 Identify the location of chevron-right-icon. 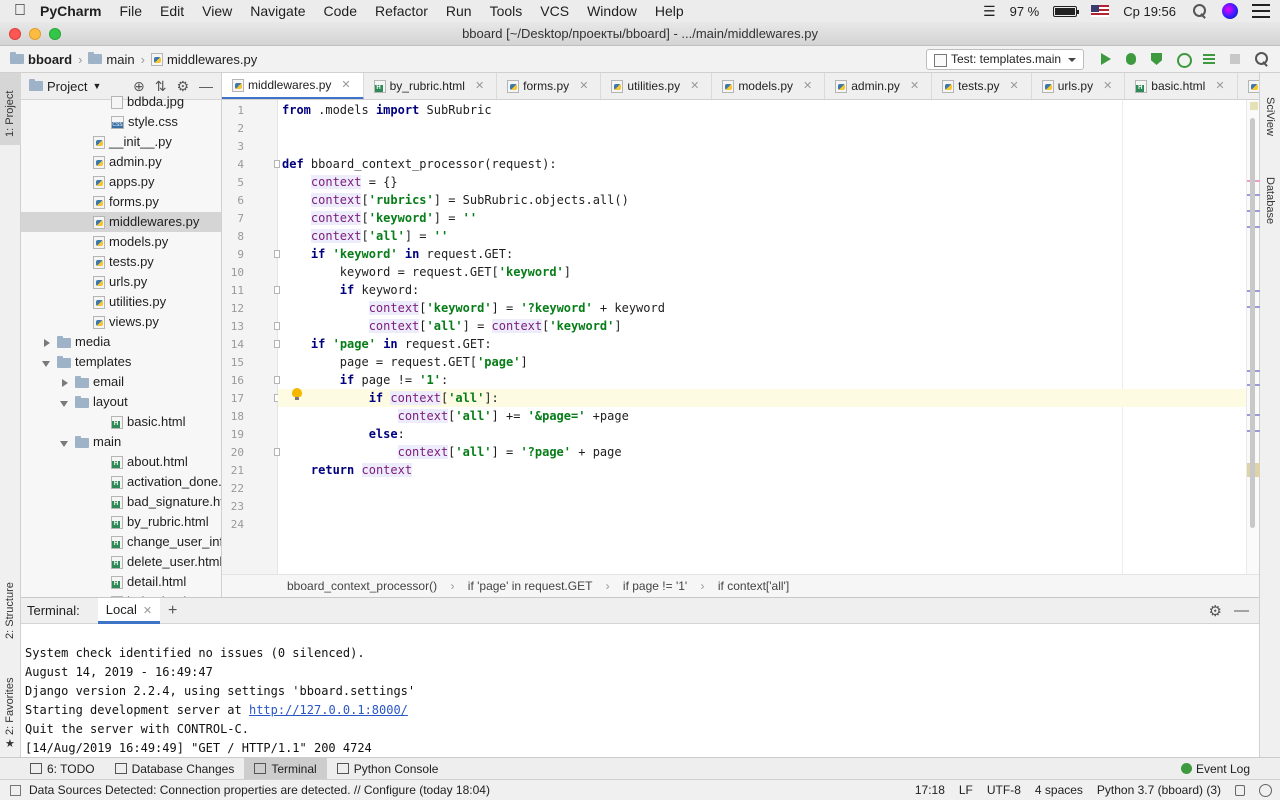
(64, 383).